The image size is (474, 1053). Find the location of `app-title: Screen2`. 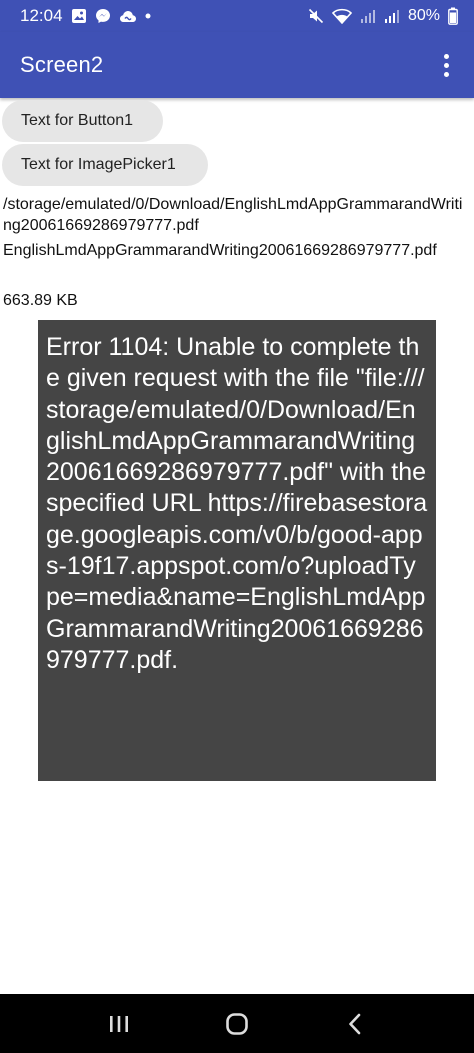

app-title: Screen2 is located at coordinates (62, 64).